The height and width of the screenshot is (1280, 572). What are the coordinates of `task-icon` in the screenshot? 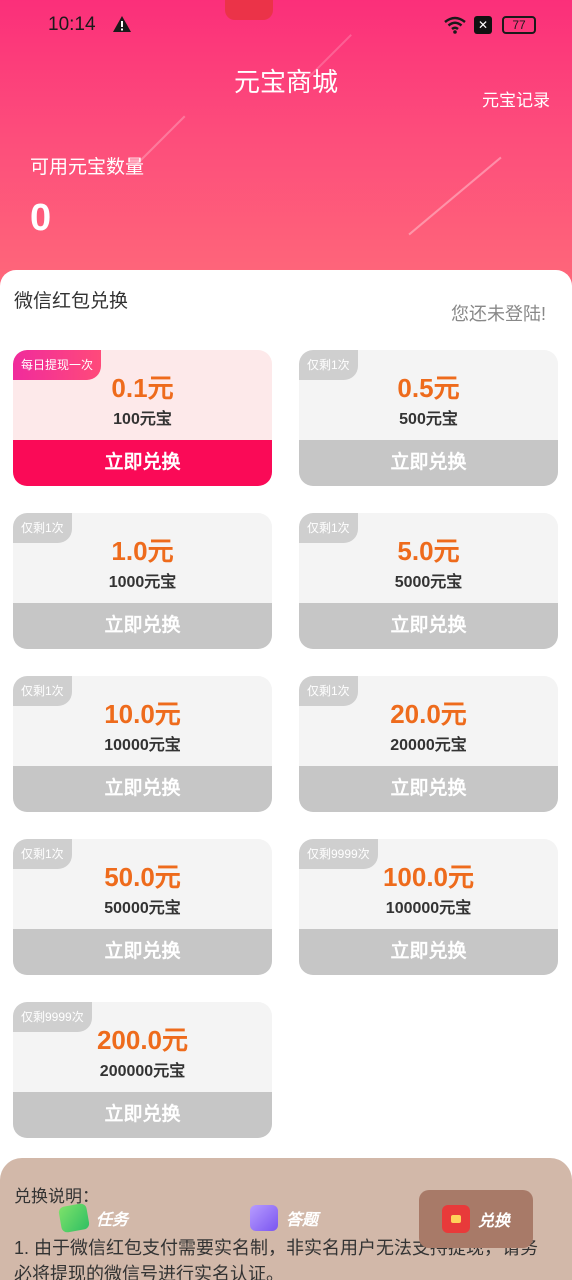 It's located at (74, 1218).